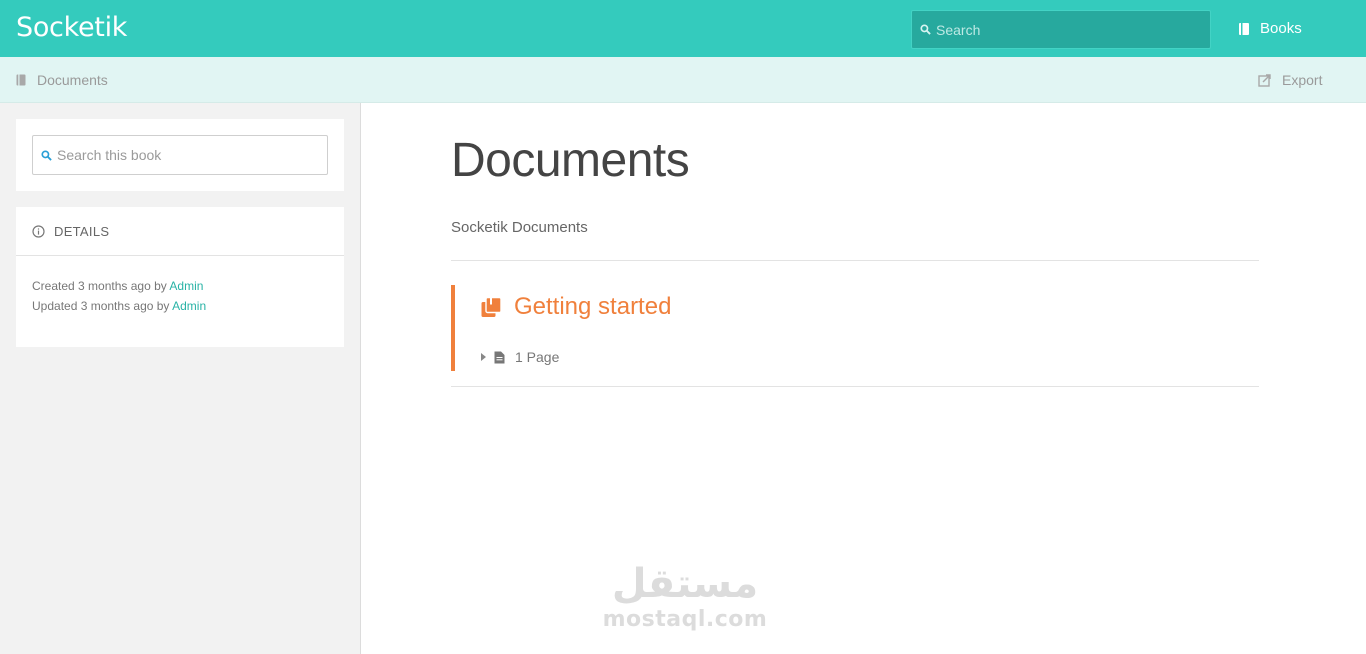  Describe the element at coordinates (180, 231) in the screenshot. I see `details-header: DETAILS` at that location.